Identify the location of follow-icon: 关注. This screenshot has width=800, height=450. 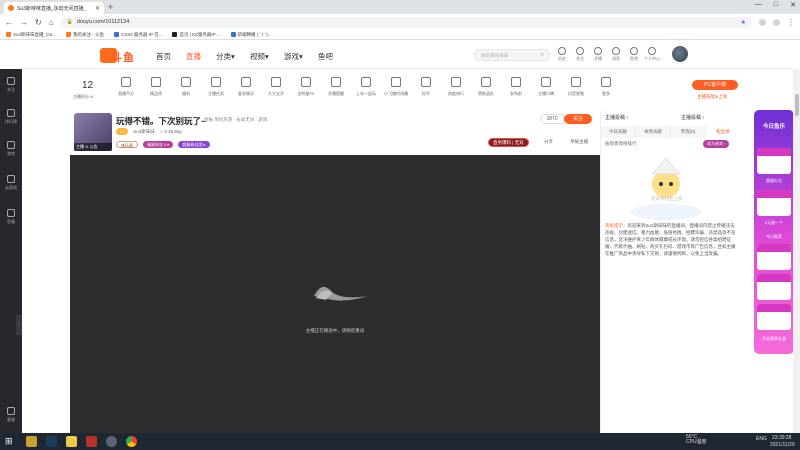
(580, 54).